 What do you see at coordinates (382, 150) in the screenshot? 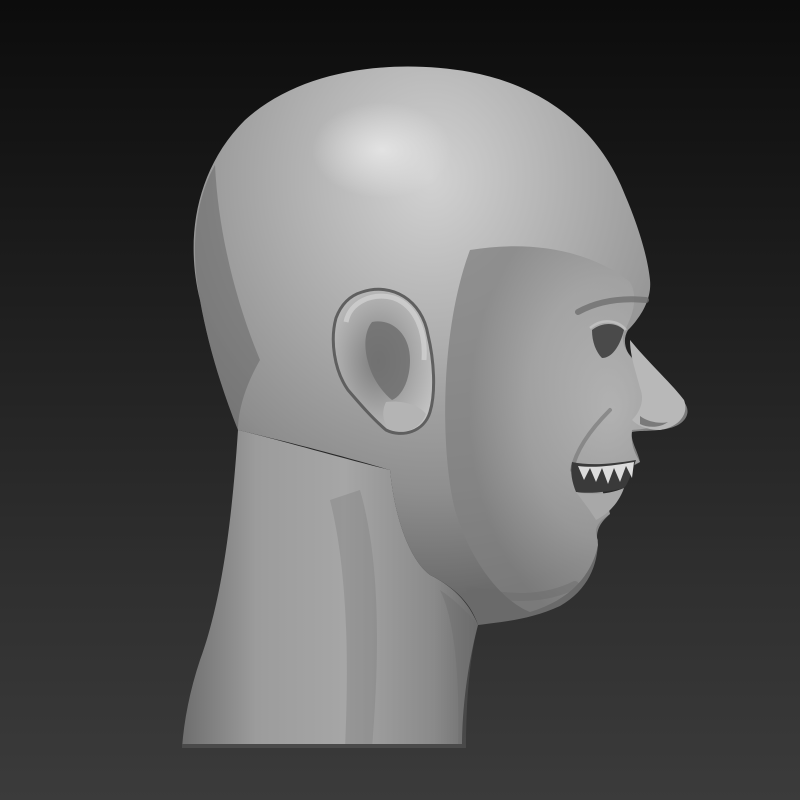
I see `crown-highlight` at bounding box center [382, 150].